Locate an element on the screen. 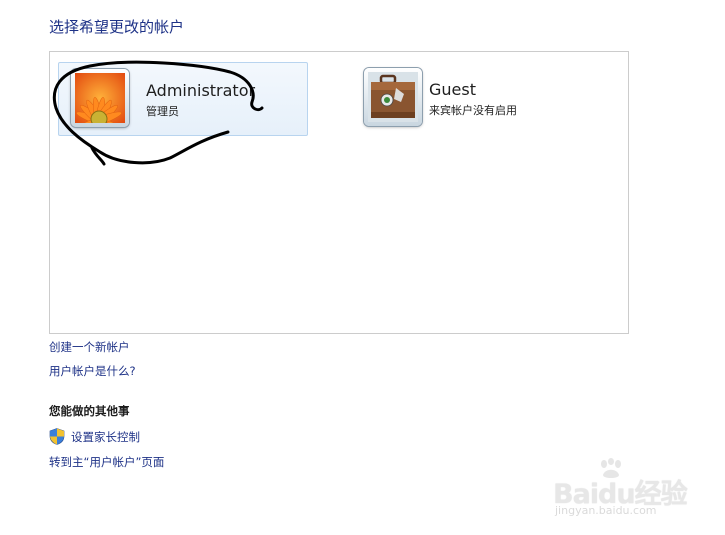 Image resolution: width=725 pixels, height=535 pixels. account-tile-guest: Guest 来宾帐户没有启用 is located at coordinates (471, 99).